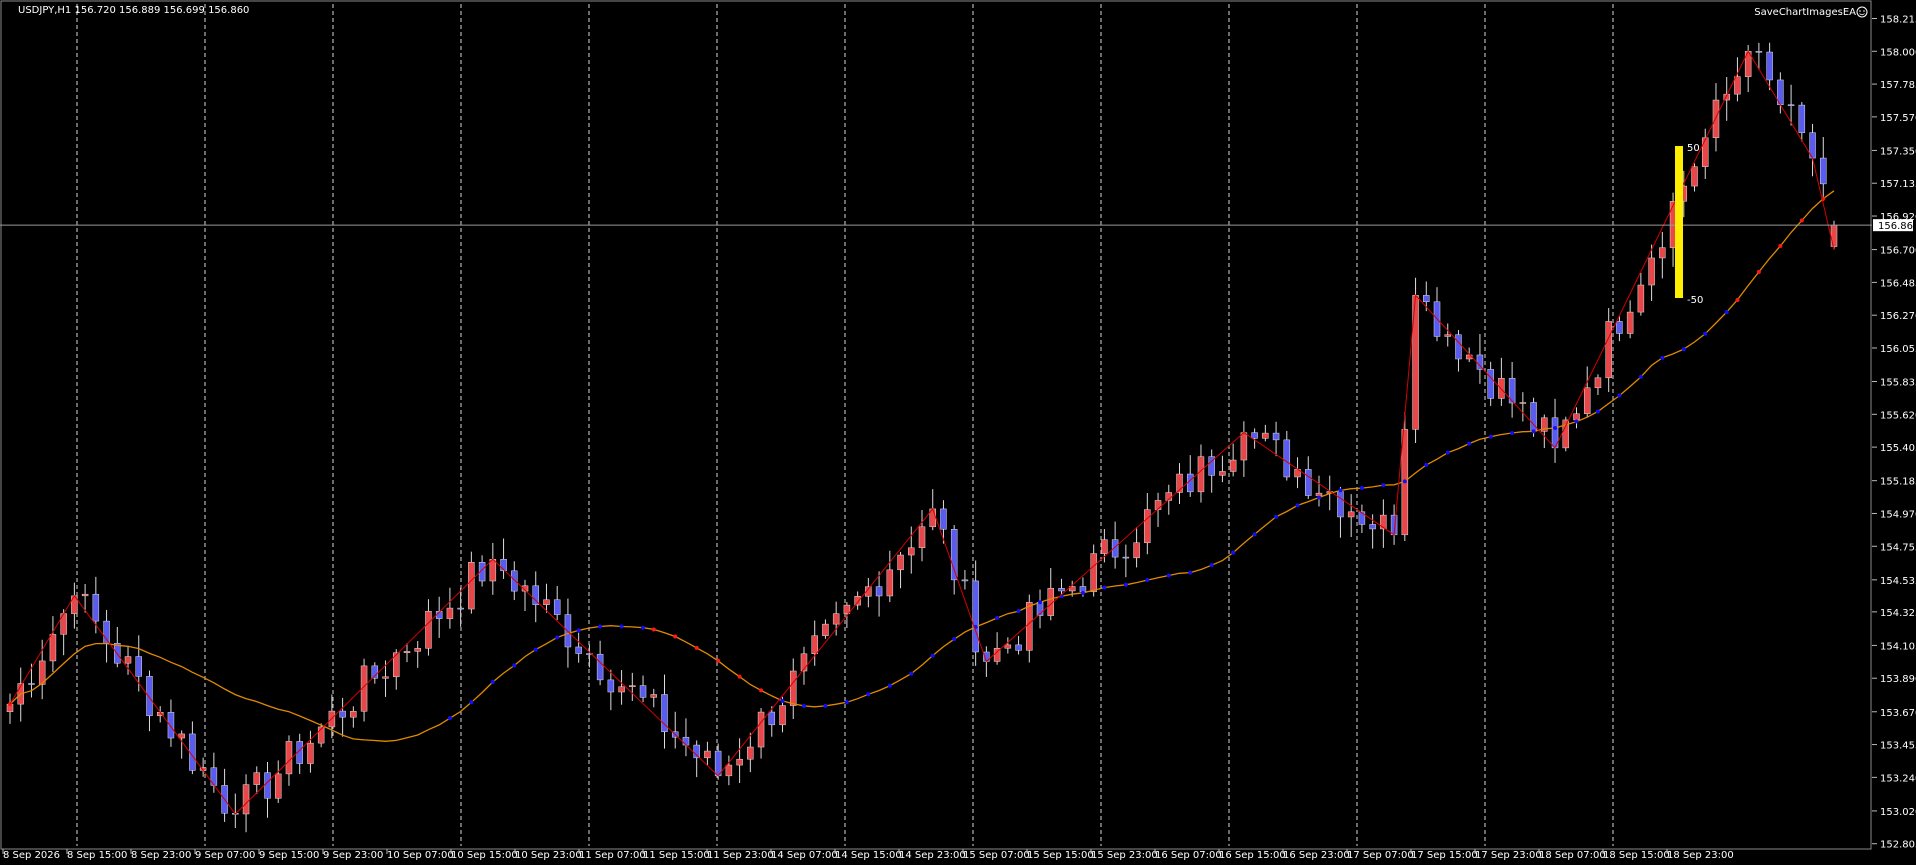  I want to click on x-tick-label: 11 Sep 23:00, so click(740, 855).